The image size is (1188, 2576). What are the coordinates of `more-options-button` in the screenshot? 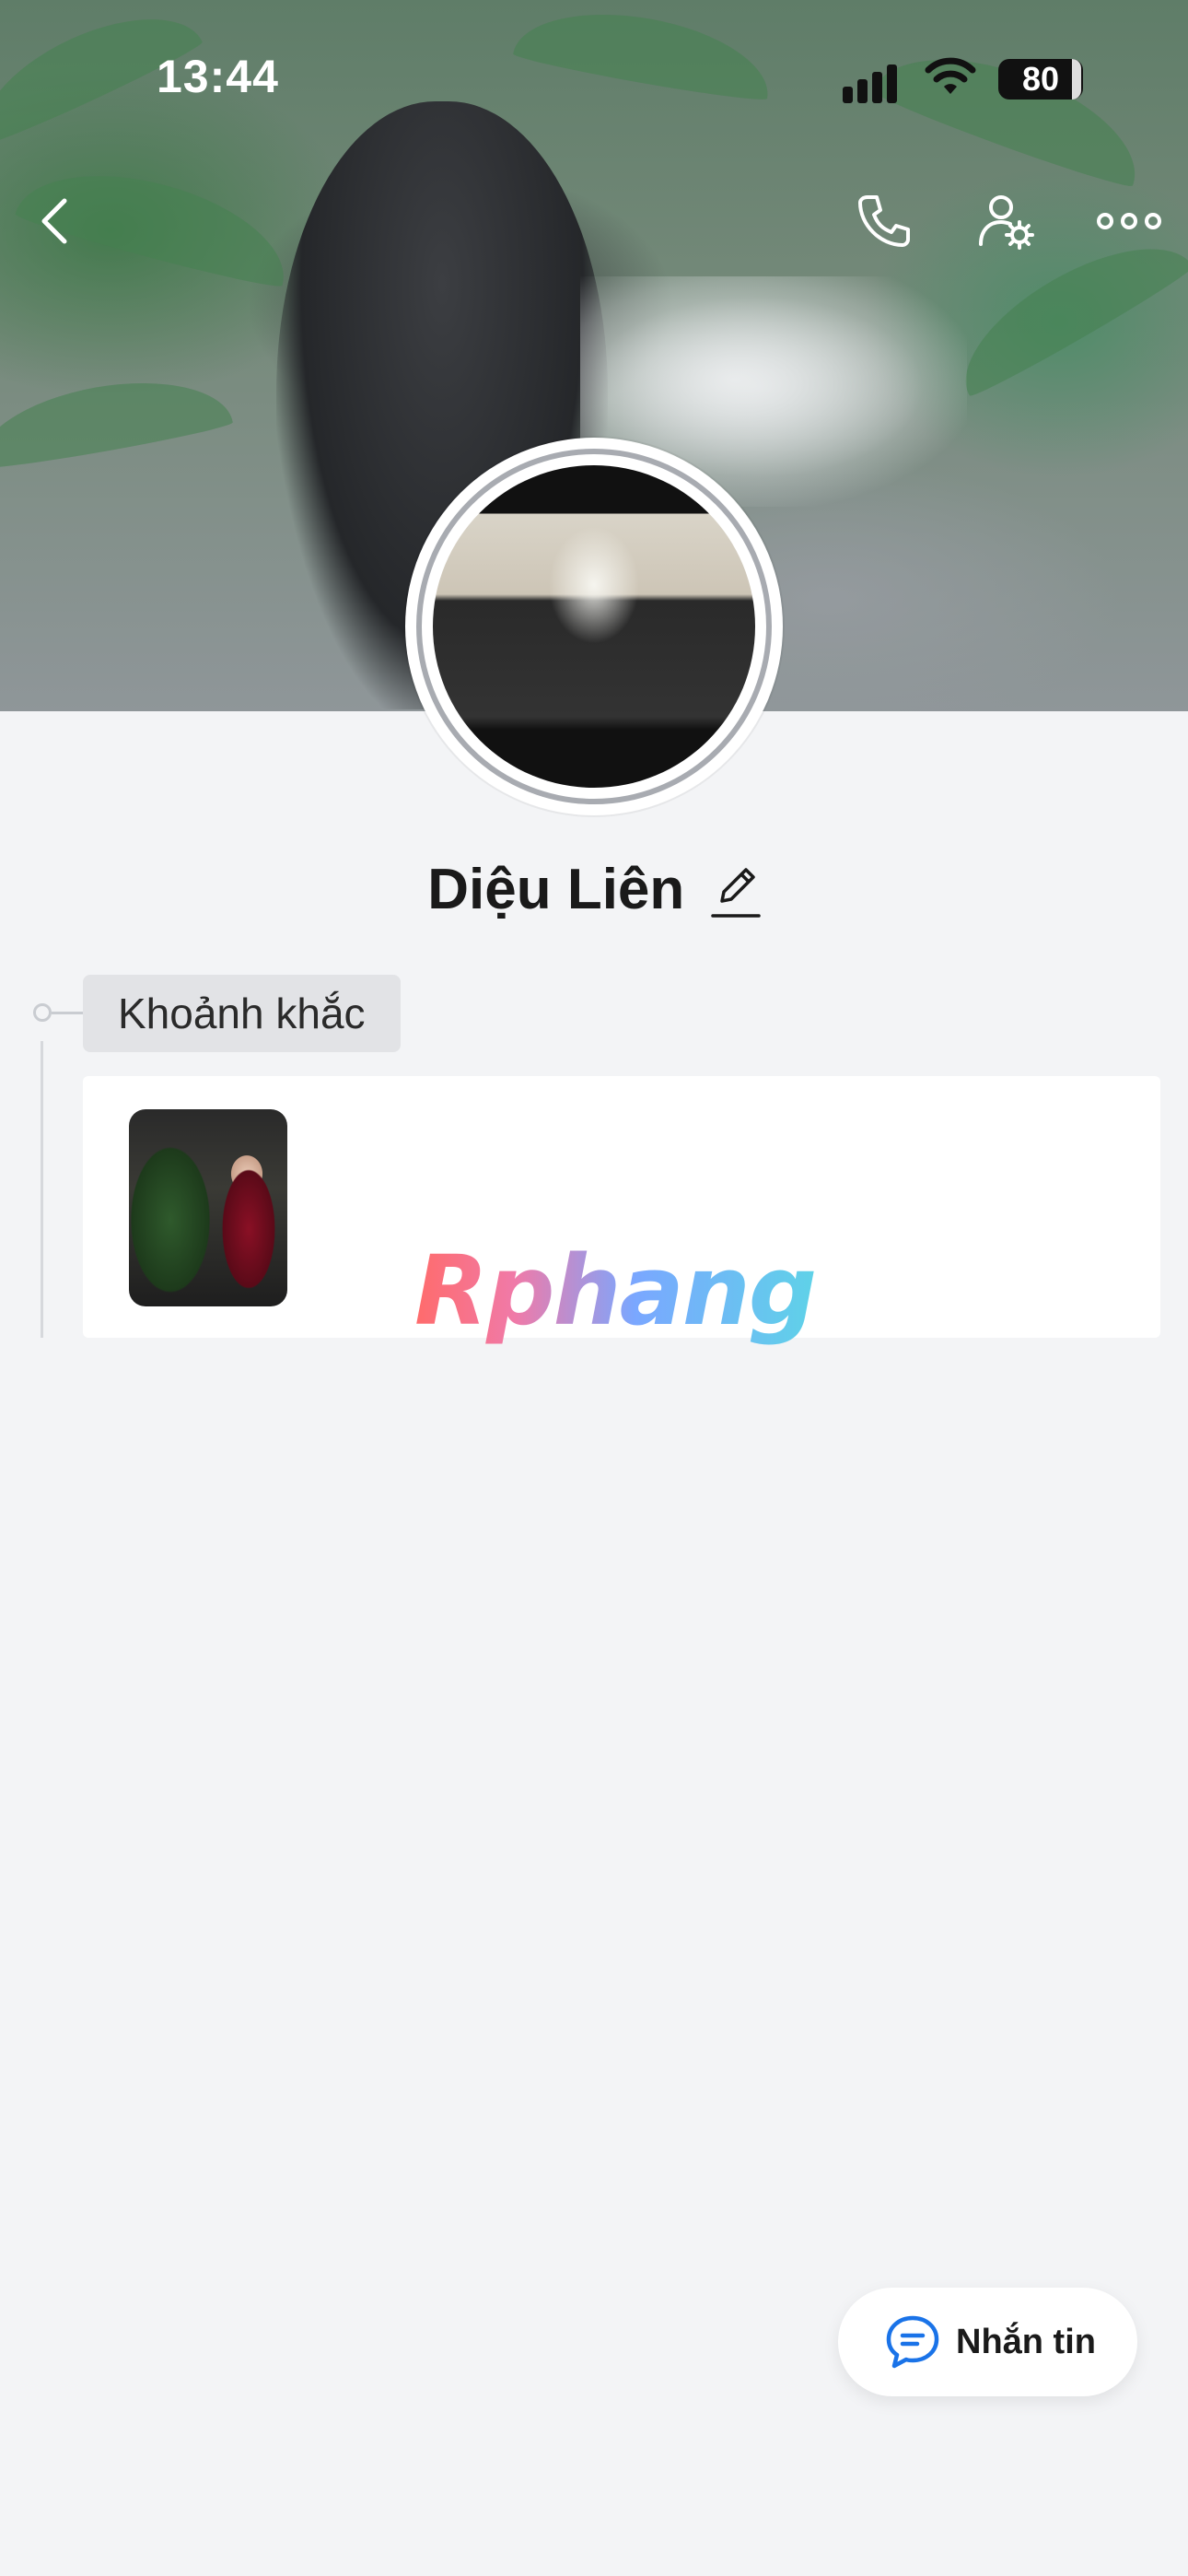 It's located at (1129, 221).